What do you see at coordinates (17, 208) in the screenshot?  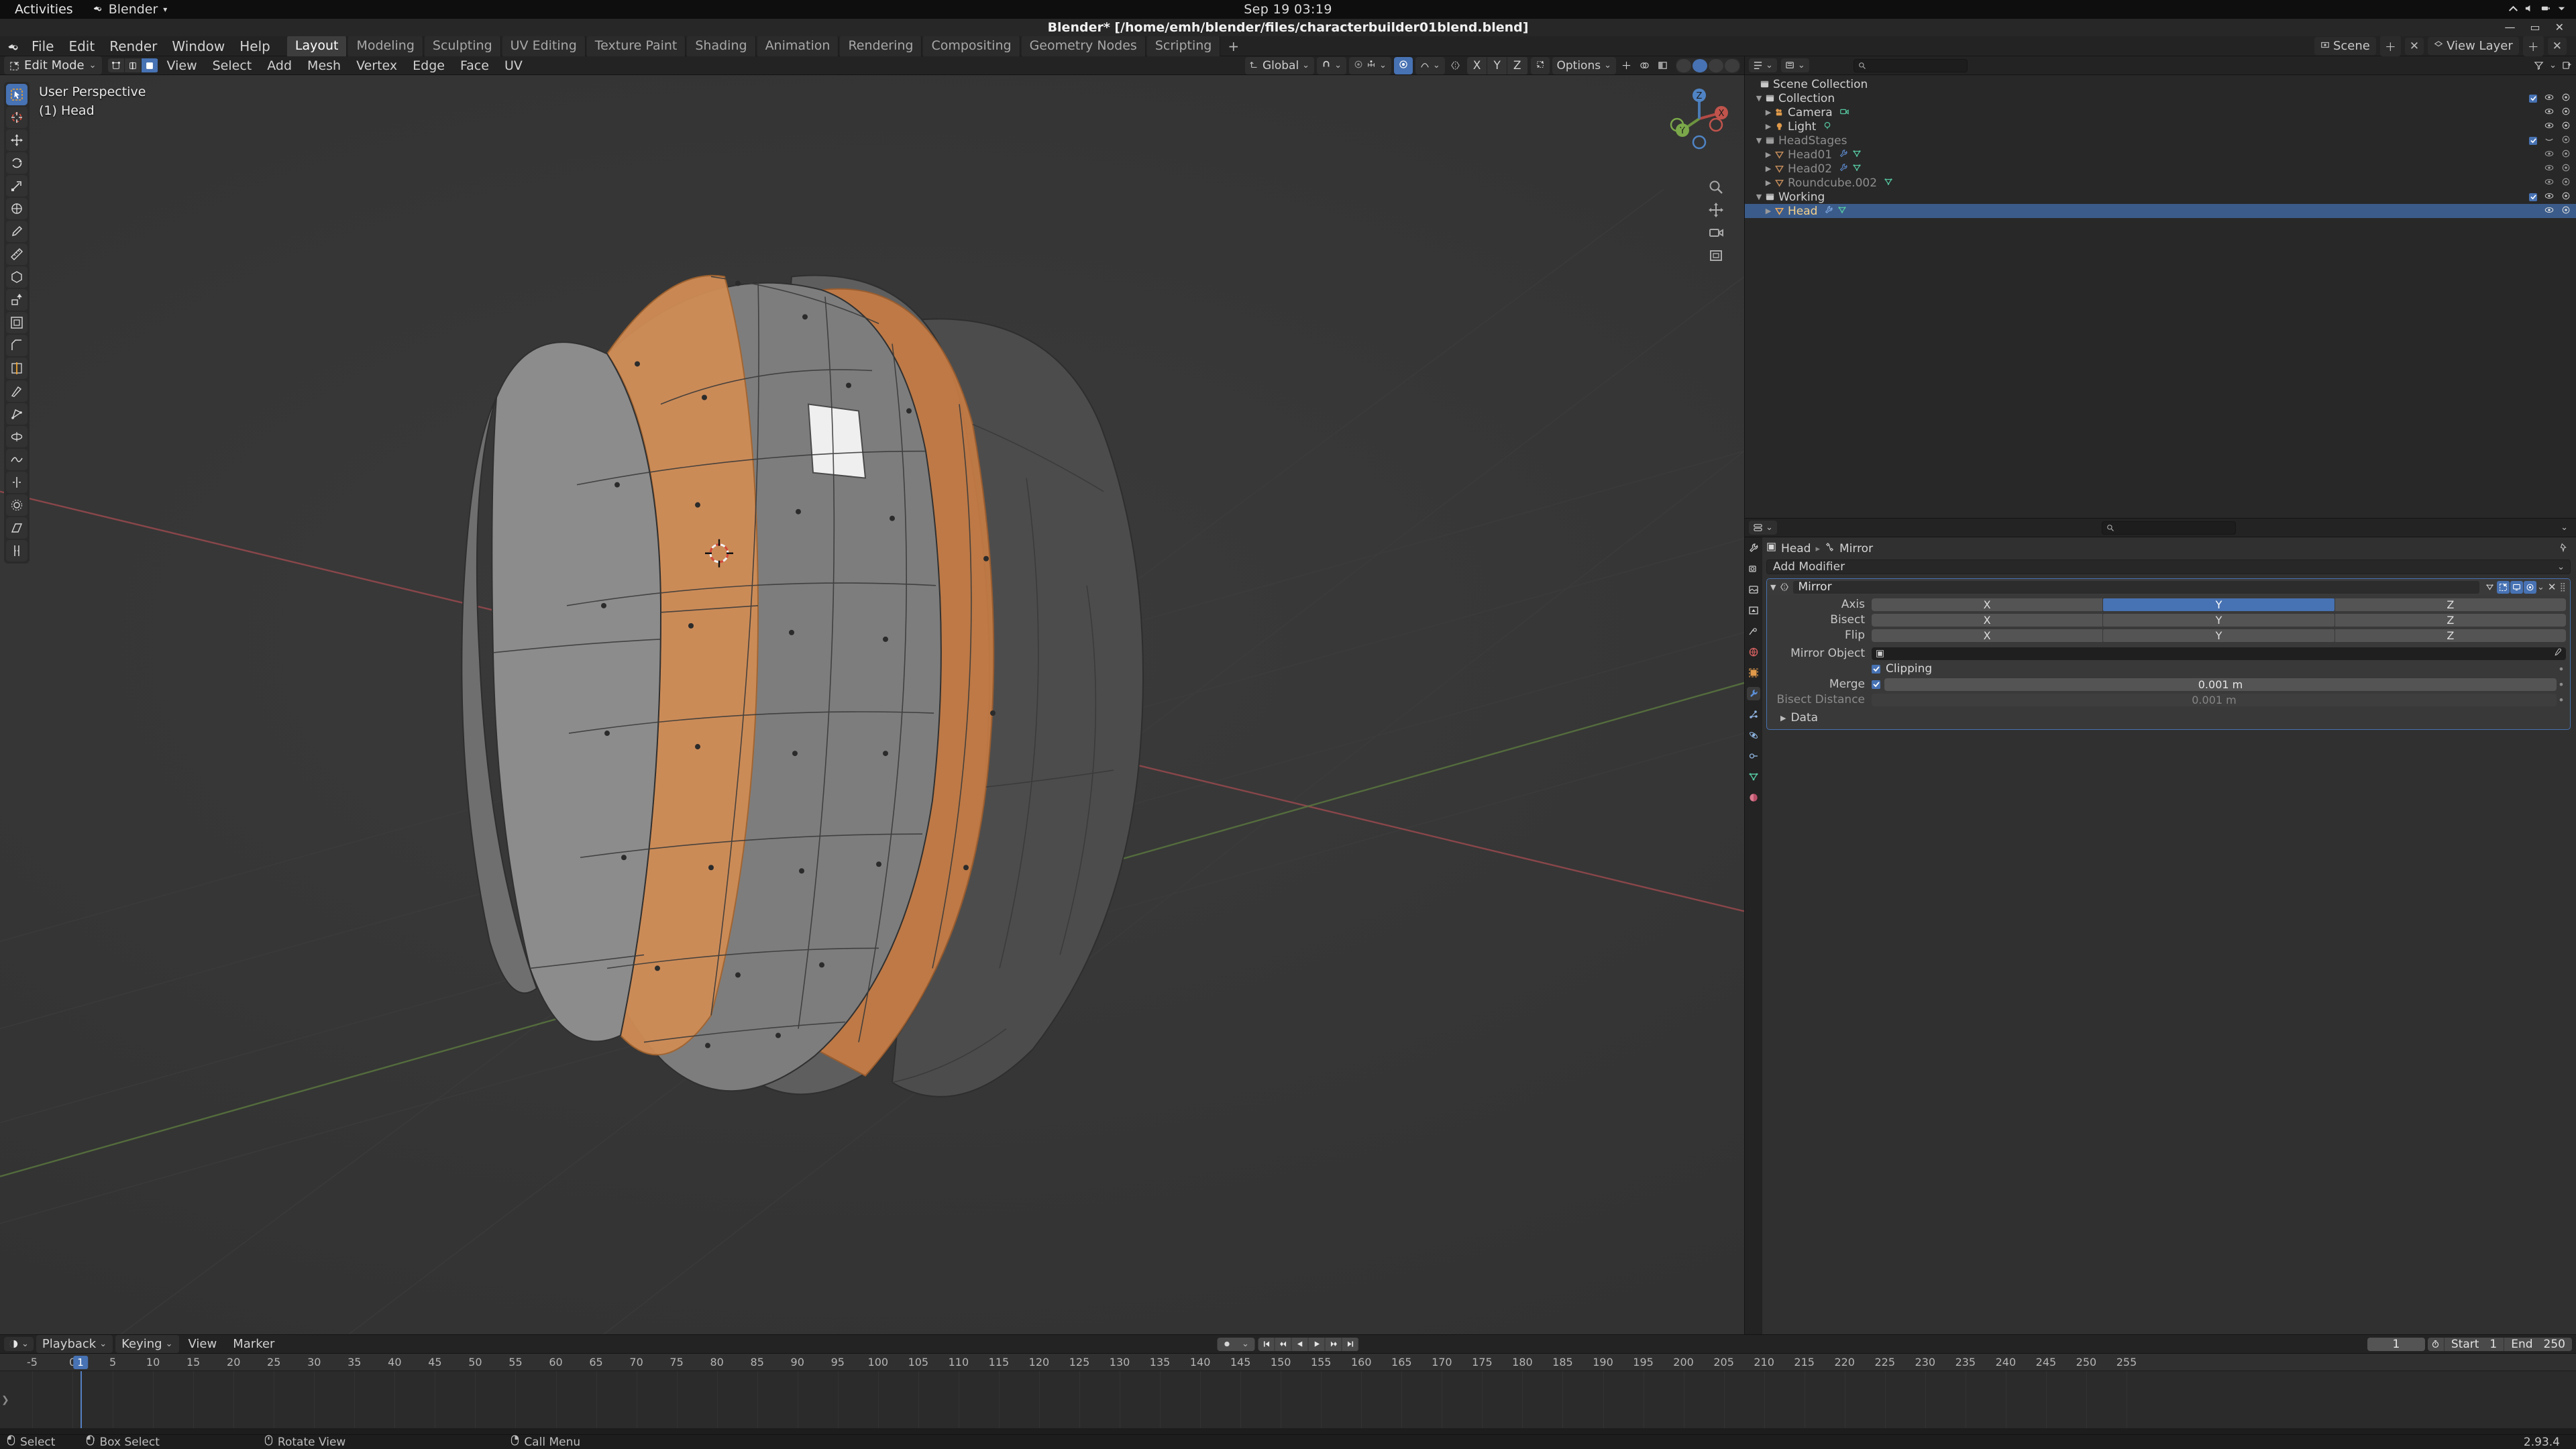 I see `transform-tool` at bounding box center [17, 208].